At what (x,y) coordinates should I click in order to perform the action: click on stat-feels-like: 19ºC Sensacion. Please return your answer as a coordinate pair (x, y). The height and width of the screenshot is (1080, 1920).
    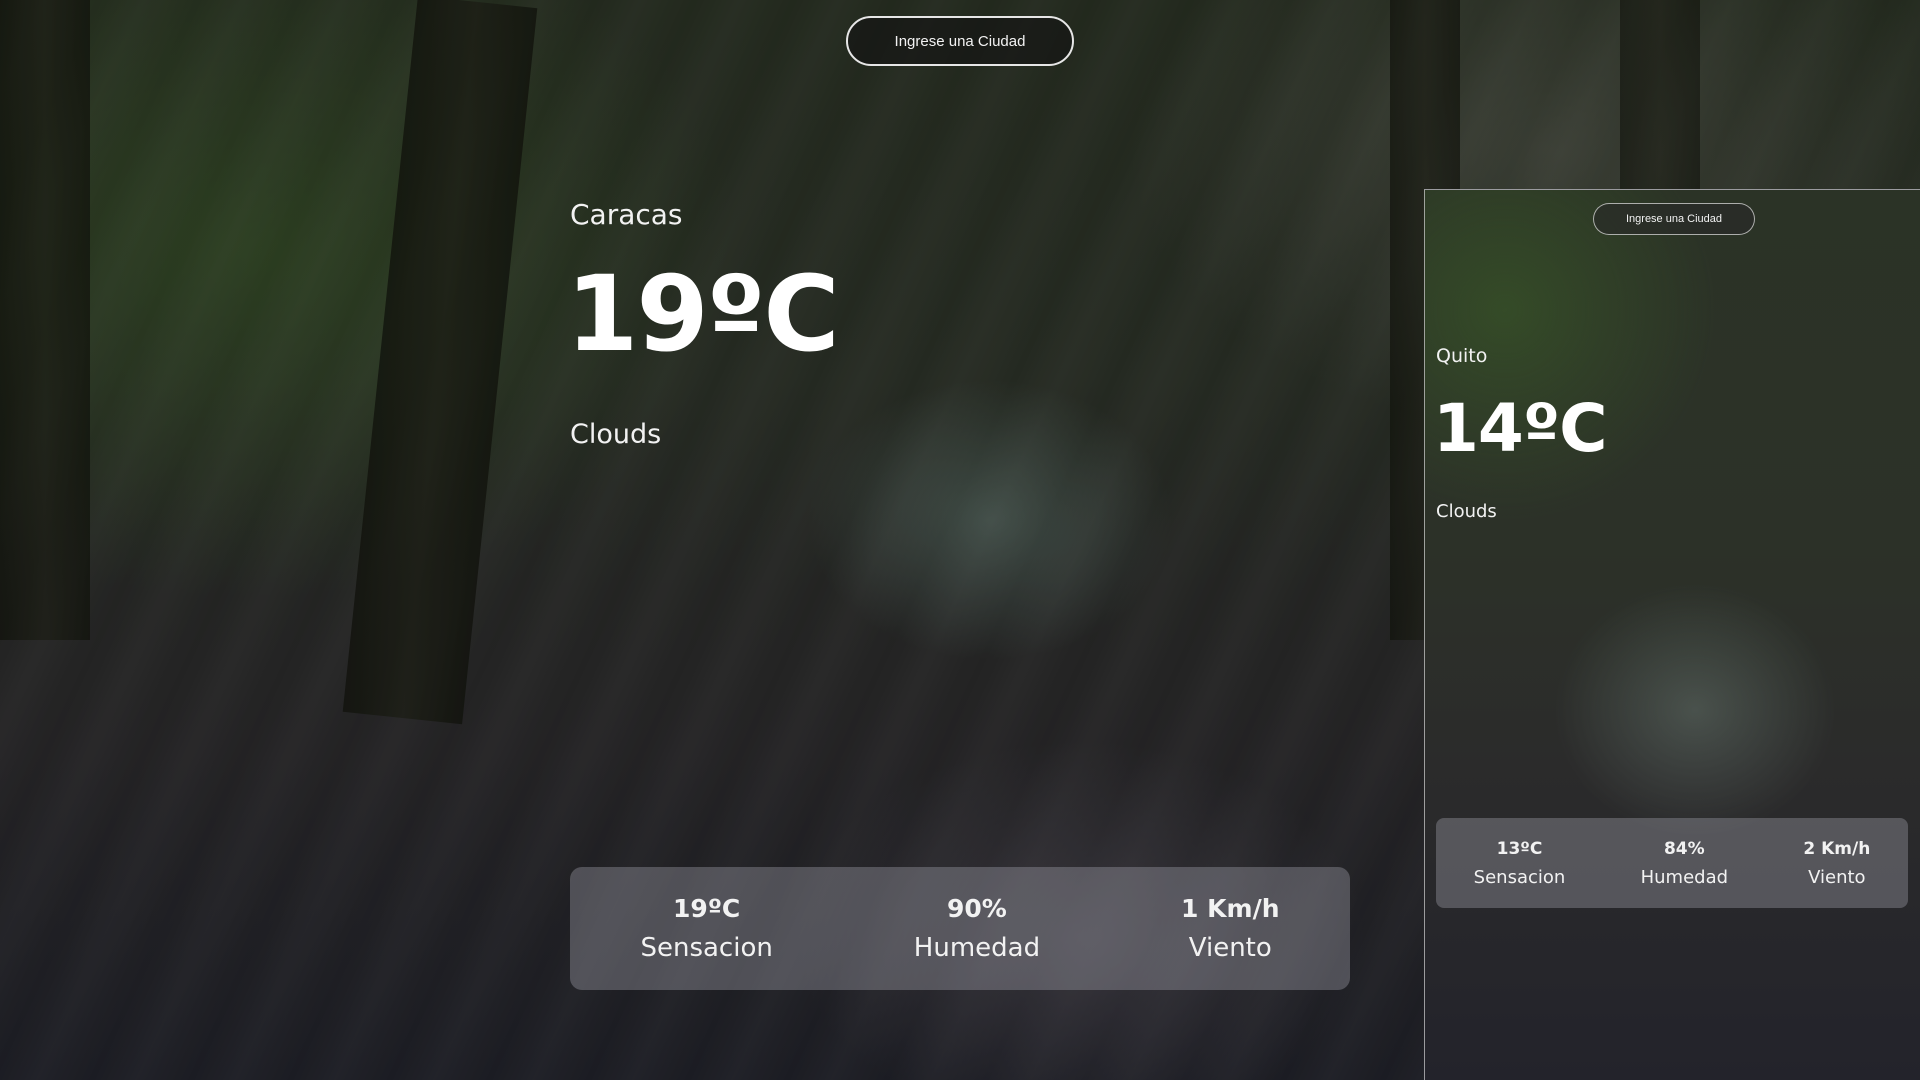
    Looking at the image, I should click on (706, 928).